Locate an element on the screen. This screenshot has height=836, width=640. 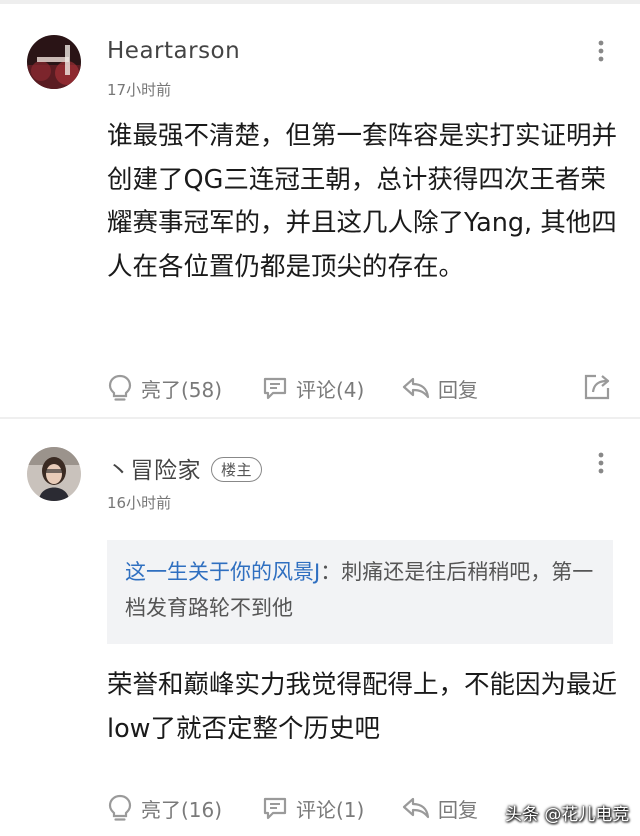
author-badge: 楼主 is located at coordinates (237, 469).